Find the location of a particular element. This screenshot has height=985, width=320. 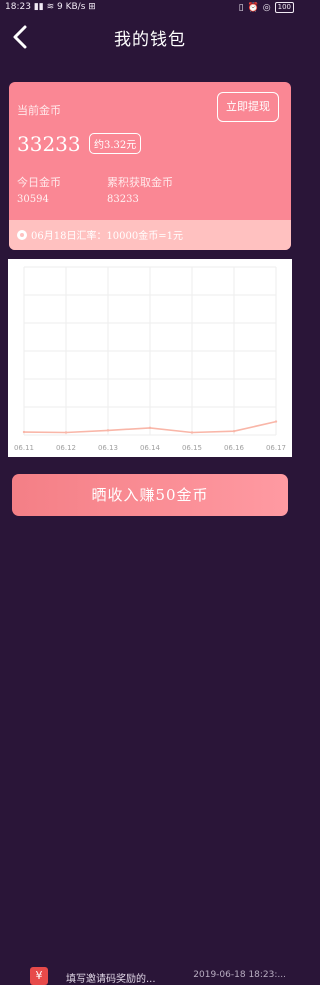

approx-value-badge: 约3.32元 is located at coordinates (115, 143).